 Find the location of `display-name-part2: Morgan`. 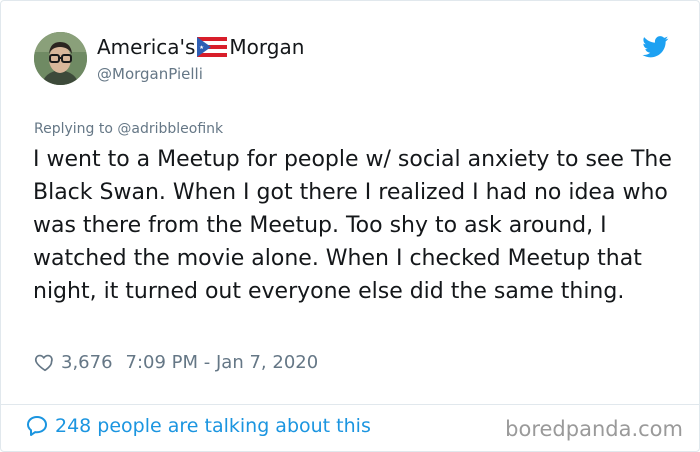

display-name-part2: Morgan is located at coordinates (267, 47).